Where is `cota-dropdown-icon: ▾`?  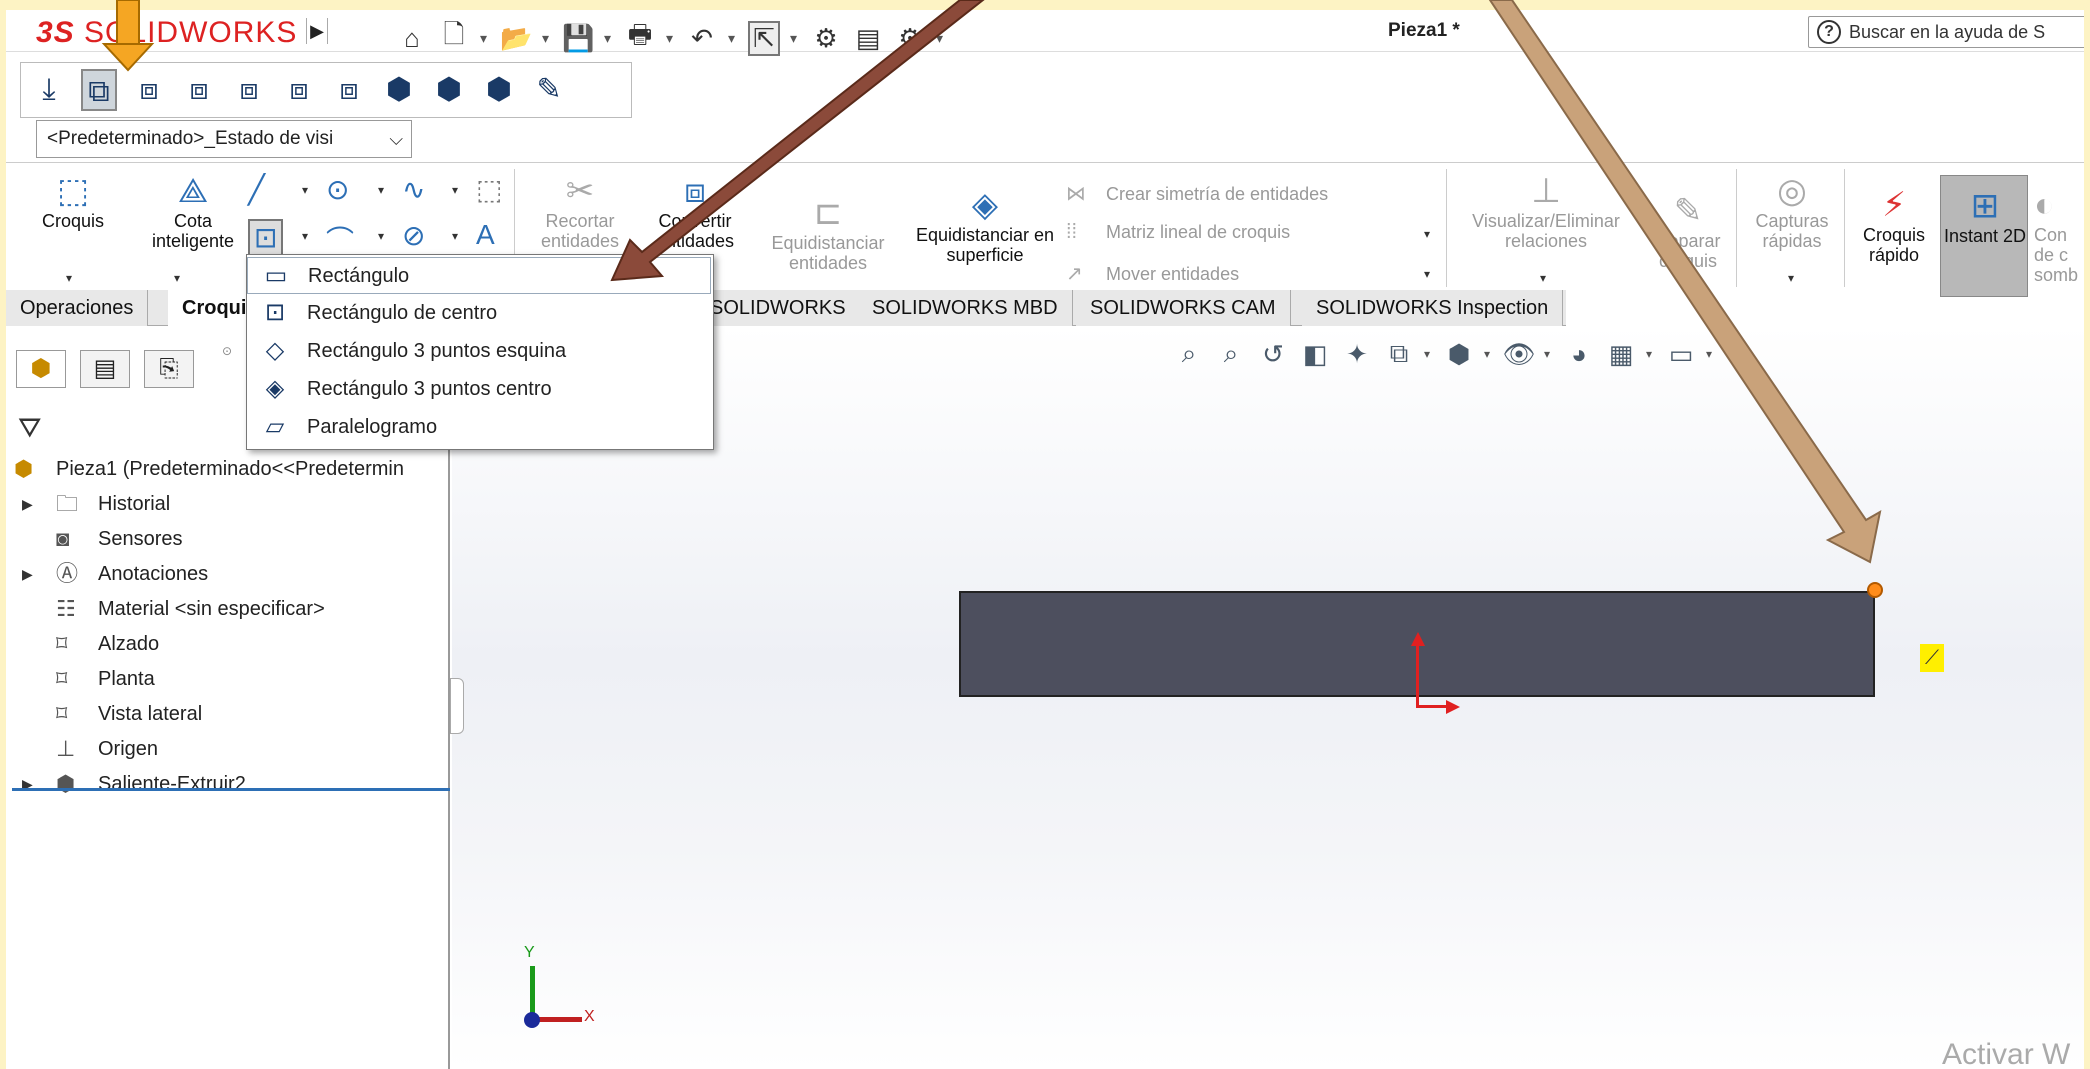 cota-dropdown-icon: ▾ is located at coordinates (177, 278).